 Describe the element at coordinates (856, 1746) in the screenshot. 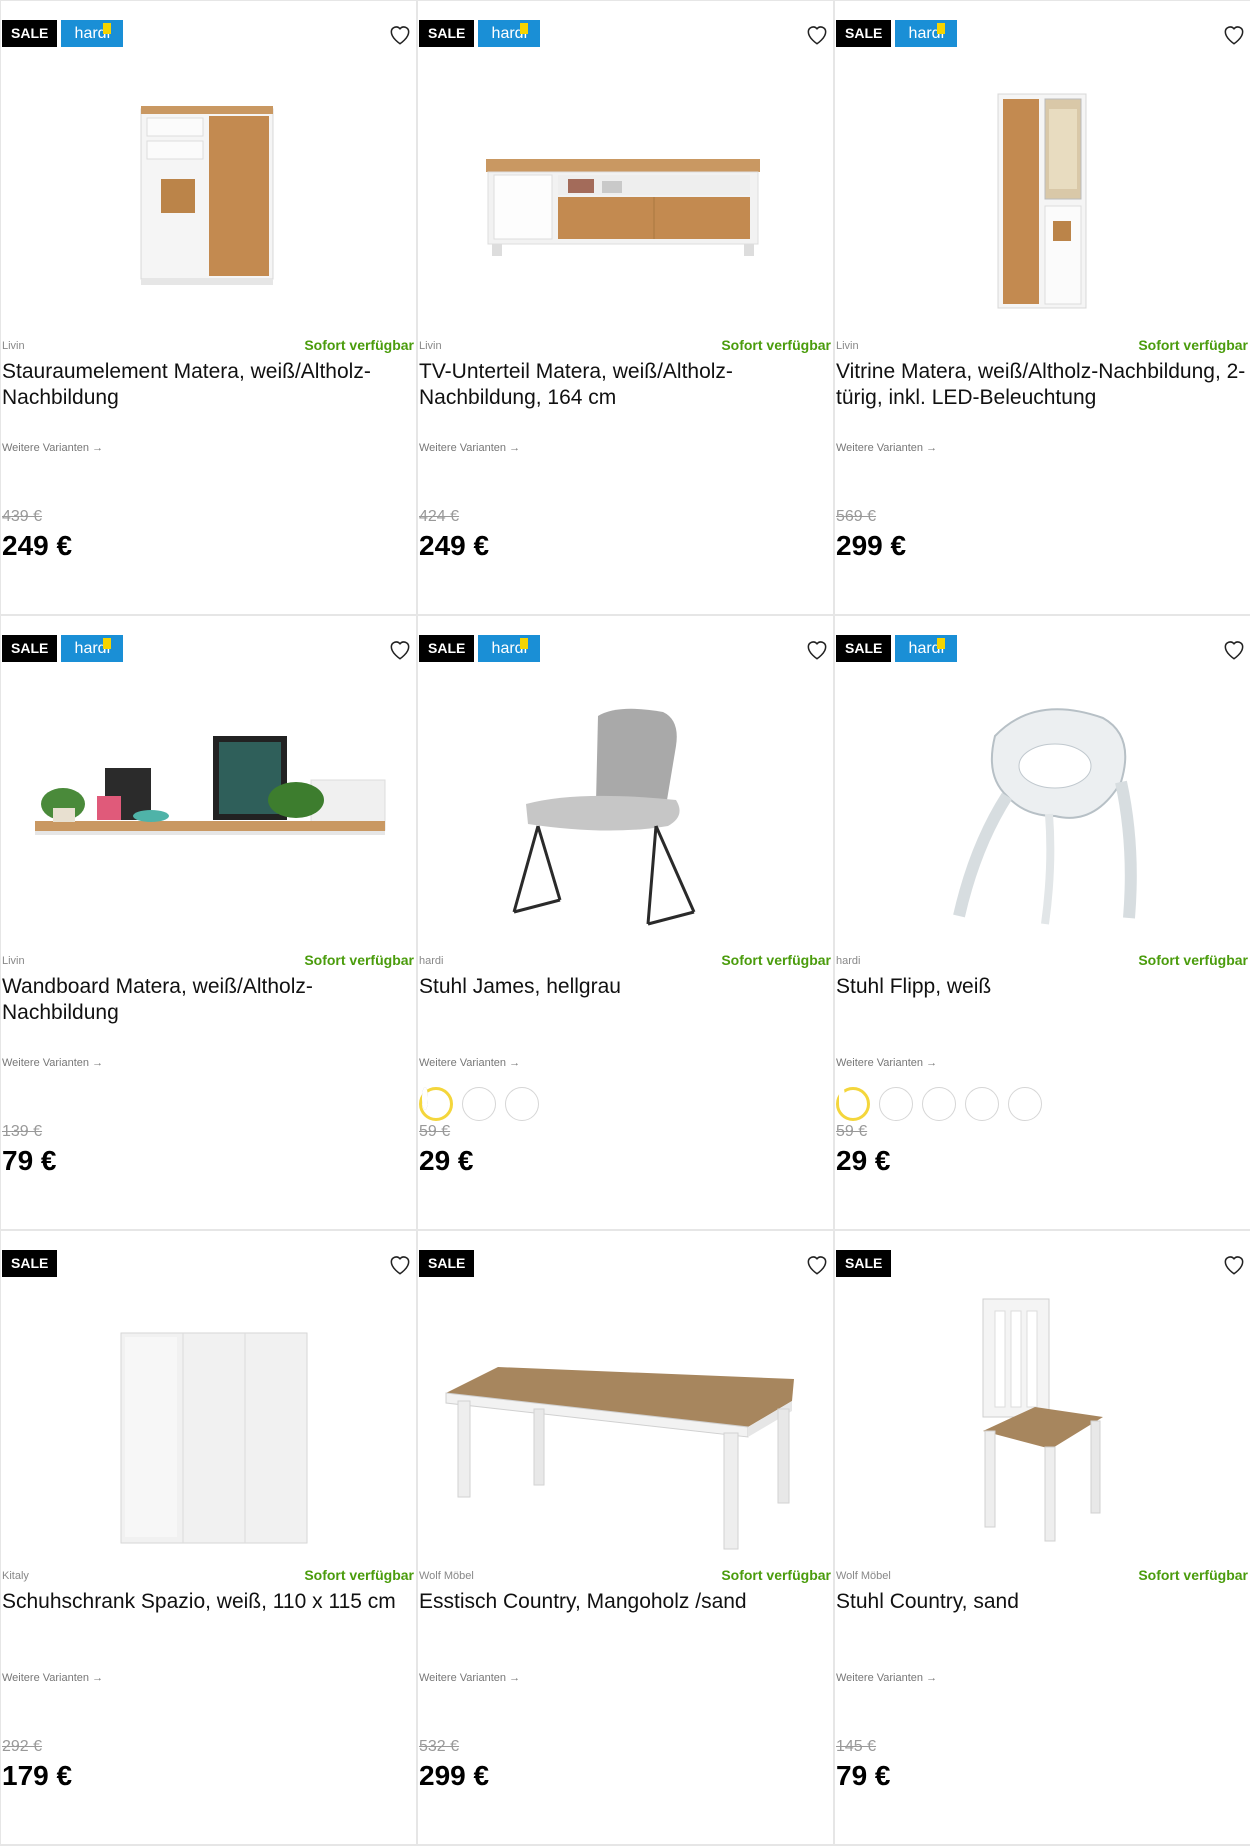

I see `old-price: 145 €` at that location.